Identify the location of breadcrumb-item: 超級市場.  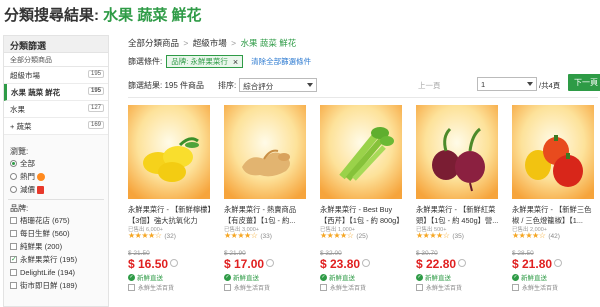
(210, 43).